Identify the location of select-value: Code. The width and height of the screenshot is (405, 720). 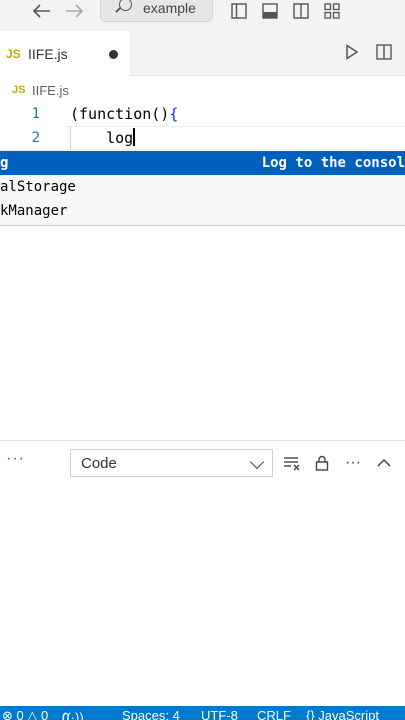
(99, 463).